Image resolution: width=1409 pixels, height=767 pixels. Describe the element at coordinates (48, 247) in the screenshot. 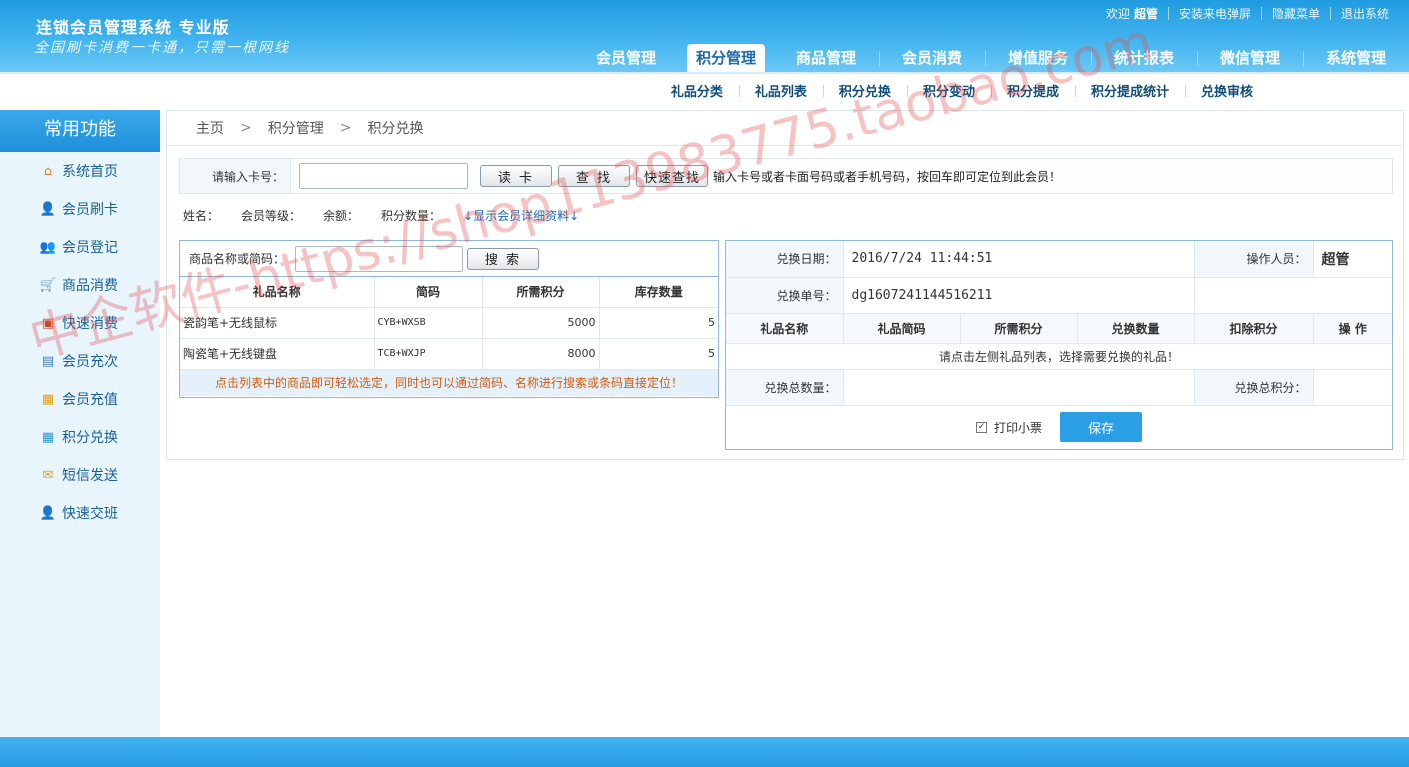

I see `users-icon: 👥` at that location.